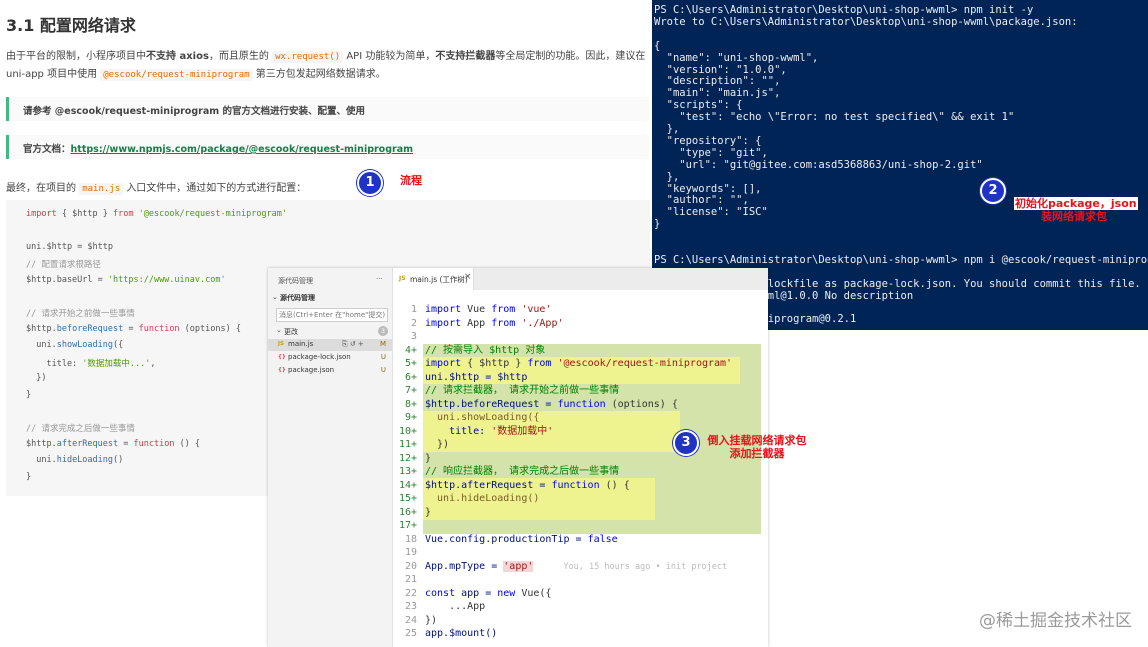  What do you see at coordinates (465, 56) in the screenshot?
I see `intro-bold: 不支持拦截器` at bounding box center [465, 56].